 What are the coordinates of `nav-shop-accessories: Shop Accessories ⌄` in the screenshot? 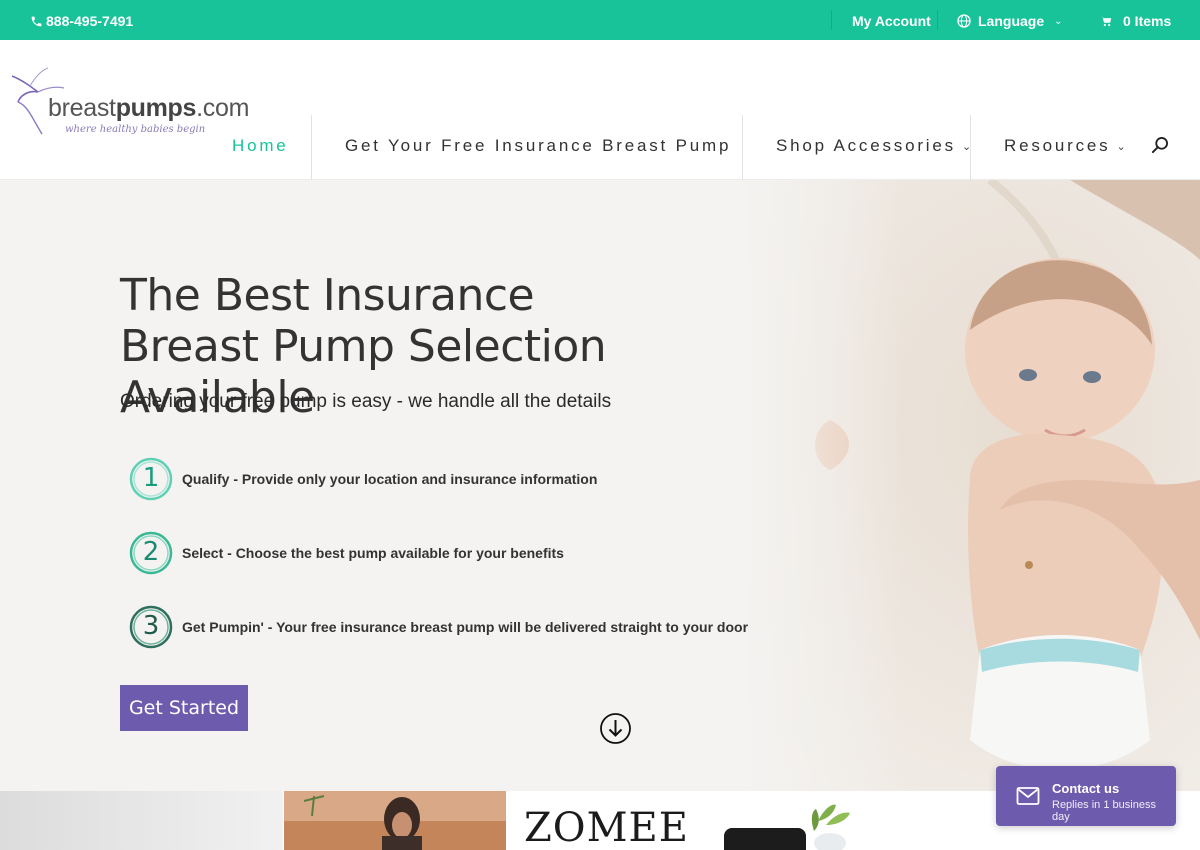 It's located at (873, 146).